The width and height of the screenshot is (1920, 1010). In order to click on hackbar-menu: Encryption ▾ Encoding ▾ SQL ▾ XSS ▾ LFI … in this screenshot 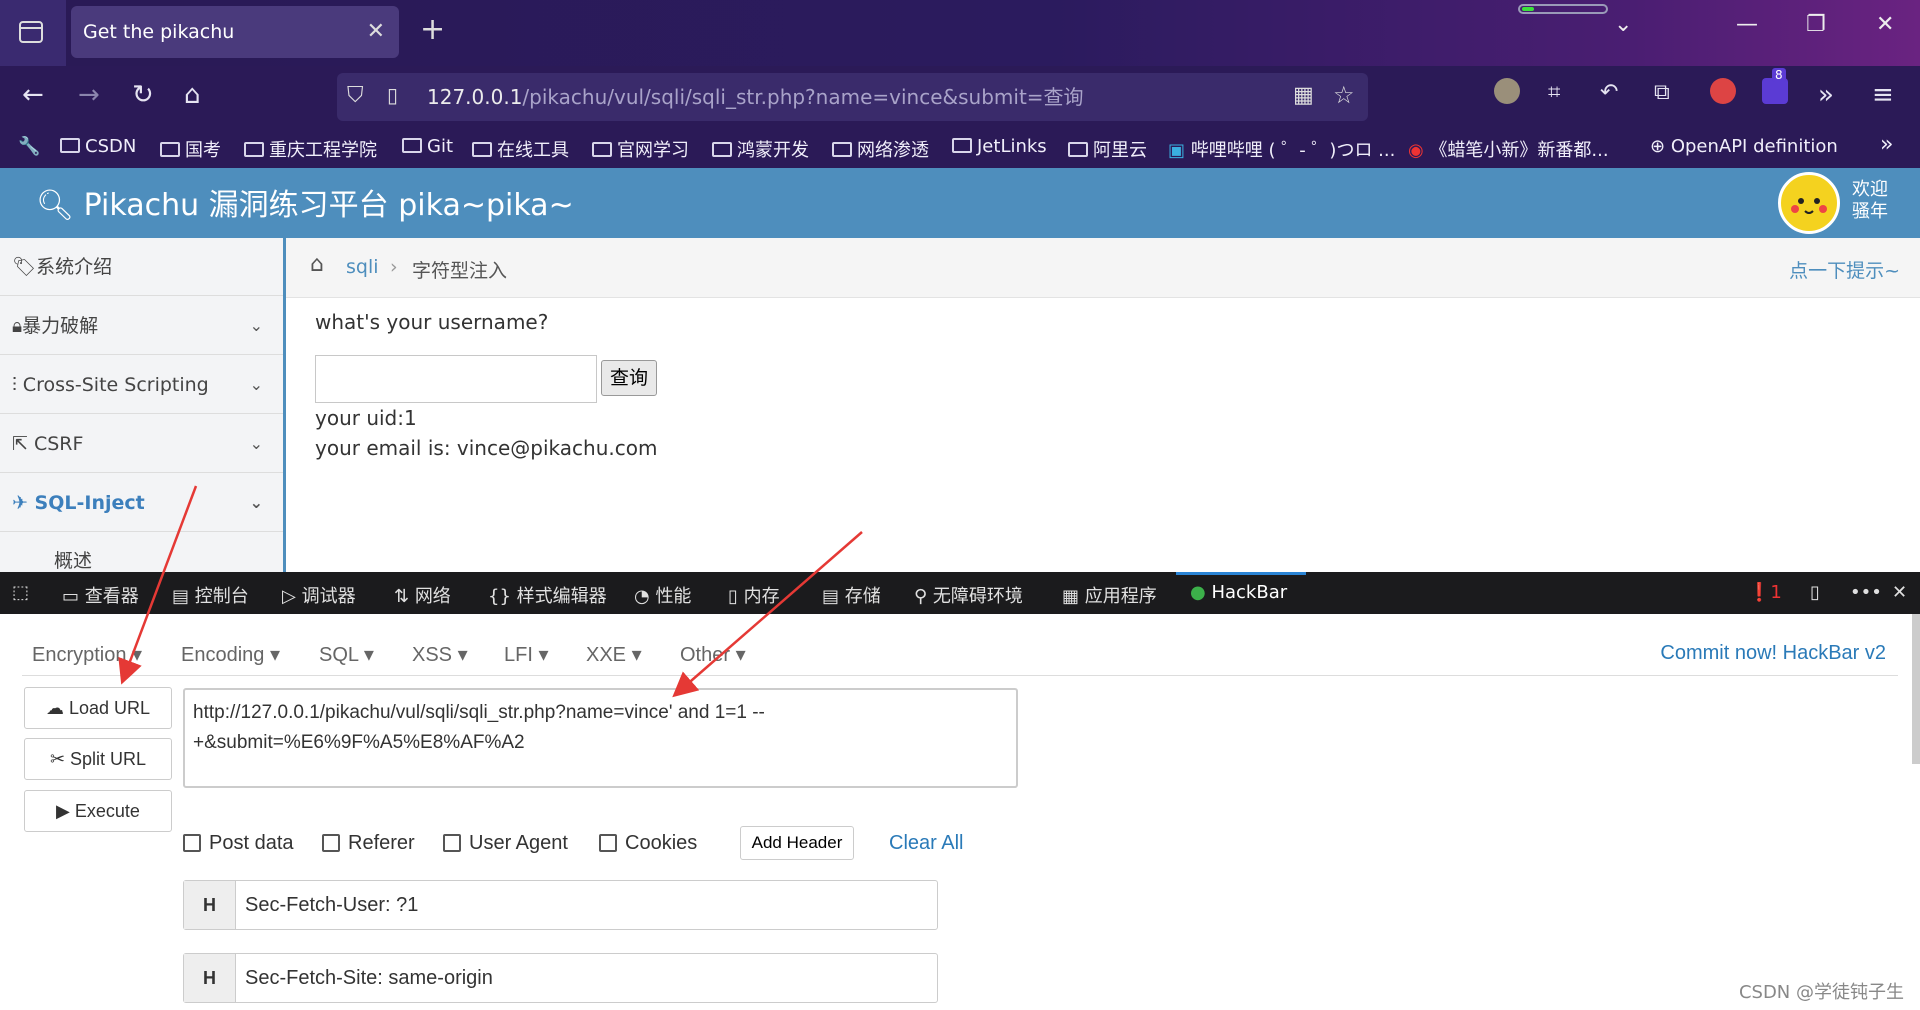, I will do `click(960, 650)`.